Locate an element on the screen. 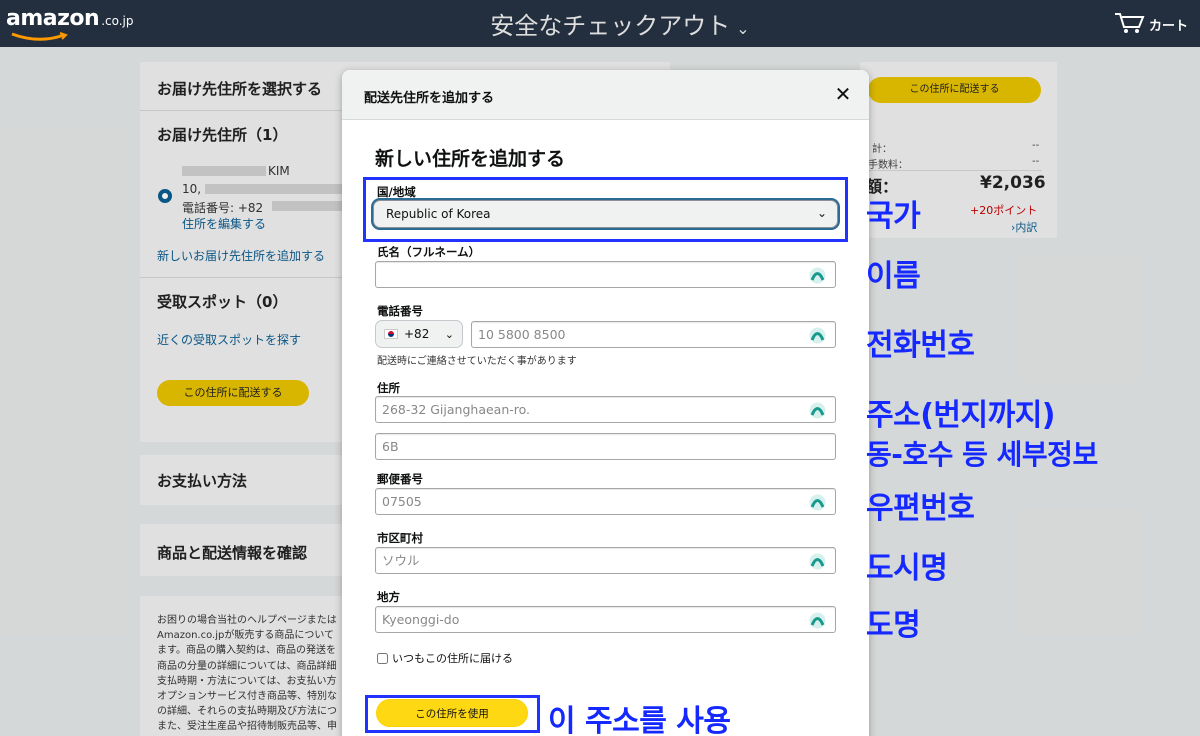  address-line2-field is located at coordinates (605, 446).